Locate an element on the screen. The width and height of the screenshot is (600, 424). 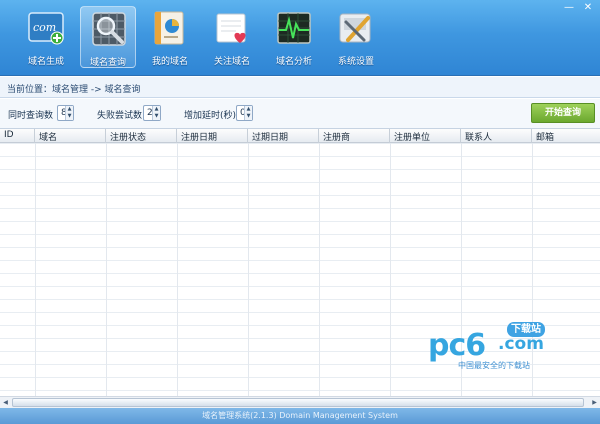
column-header-expiry-date: 过期日期 is located at coordinates (283, 136).